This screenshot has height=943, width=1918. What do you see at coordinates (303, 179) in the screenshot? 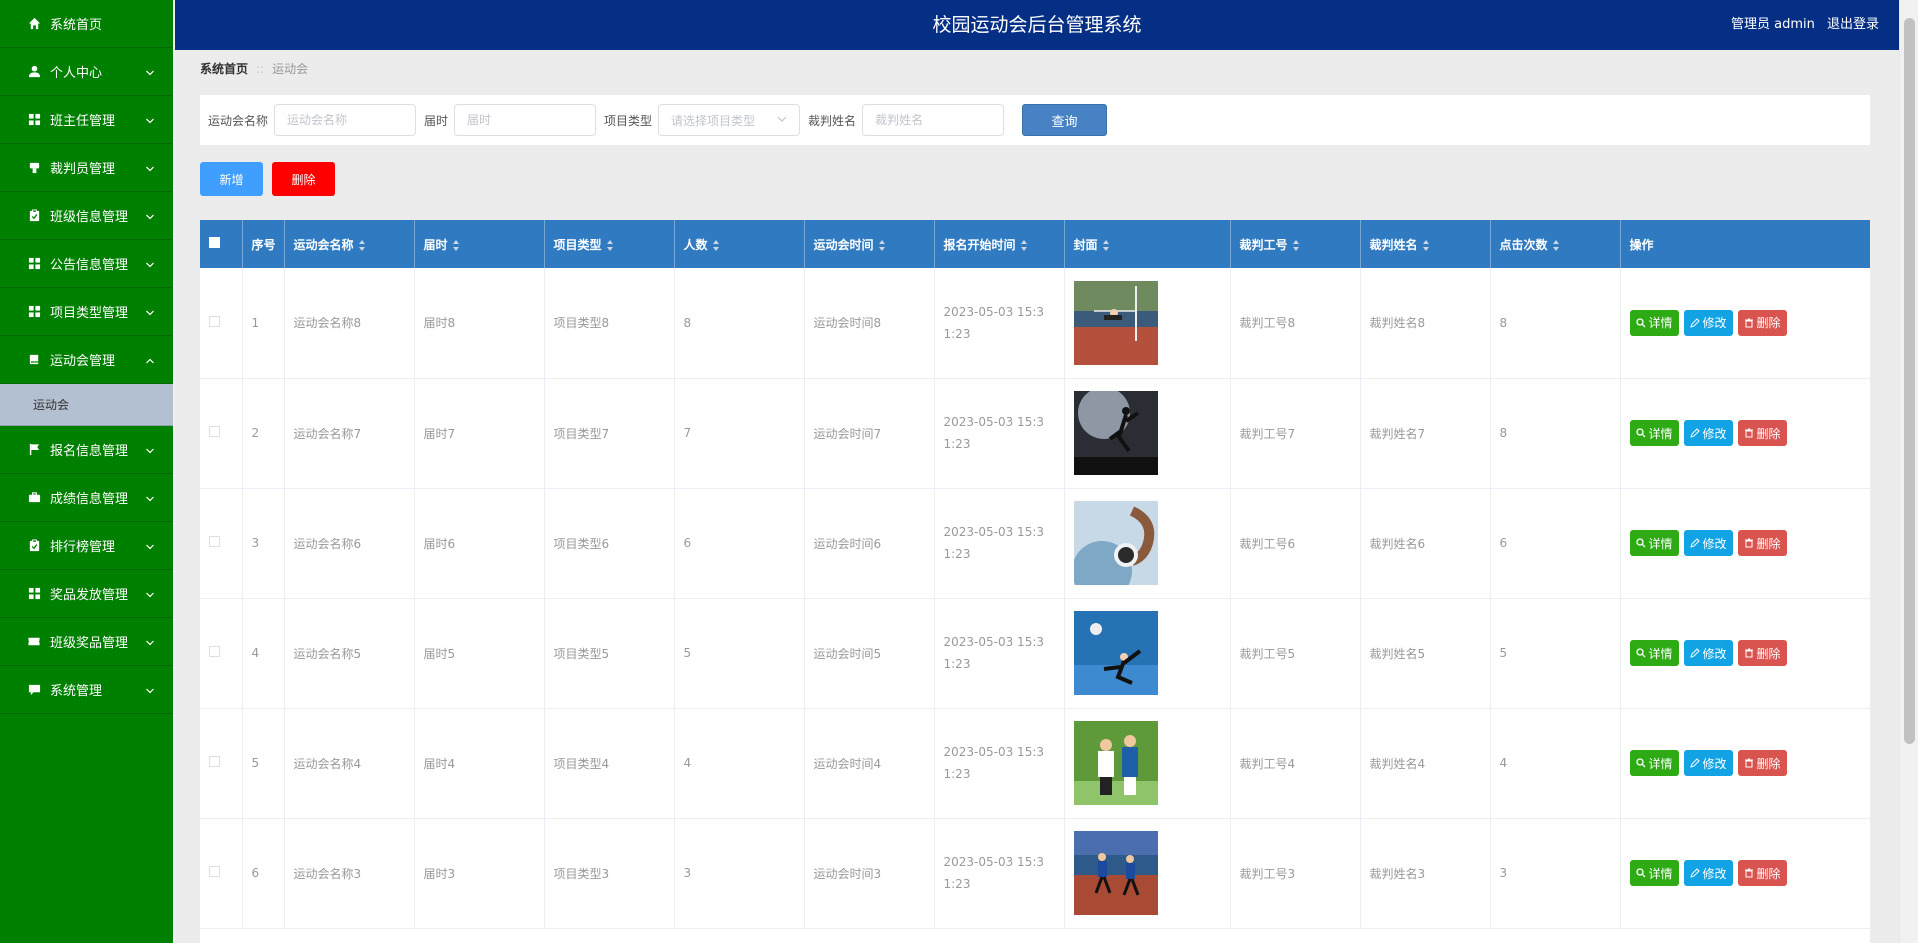
I see `batch-delete-button: 删除` at bounding box center [303, 179].